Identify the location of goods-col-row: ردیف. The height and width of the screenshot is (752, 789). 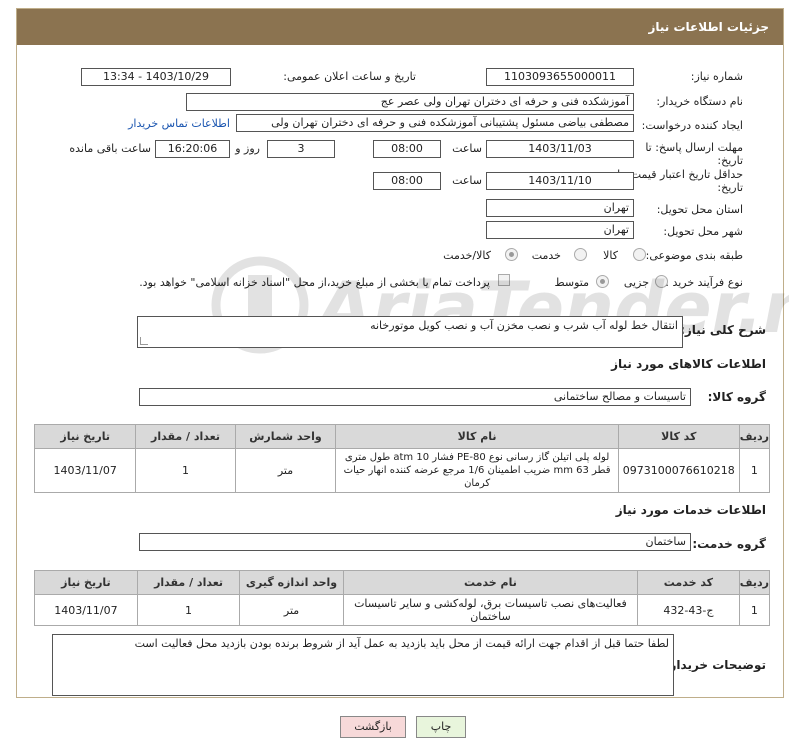
(754, 436).